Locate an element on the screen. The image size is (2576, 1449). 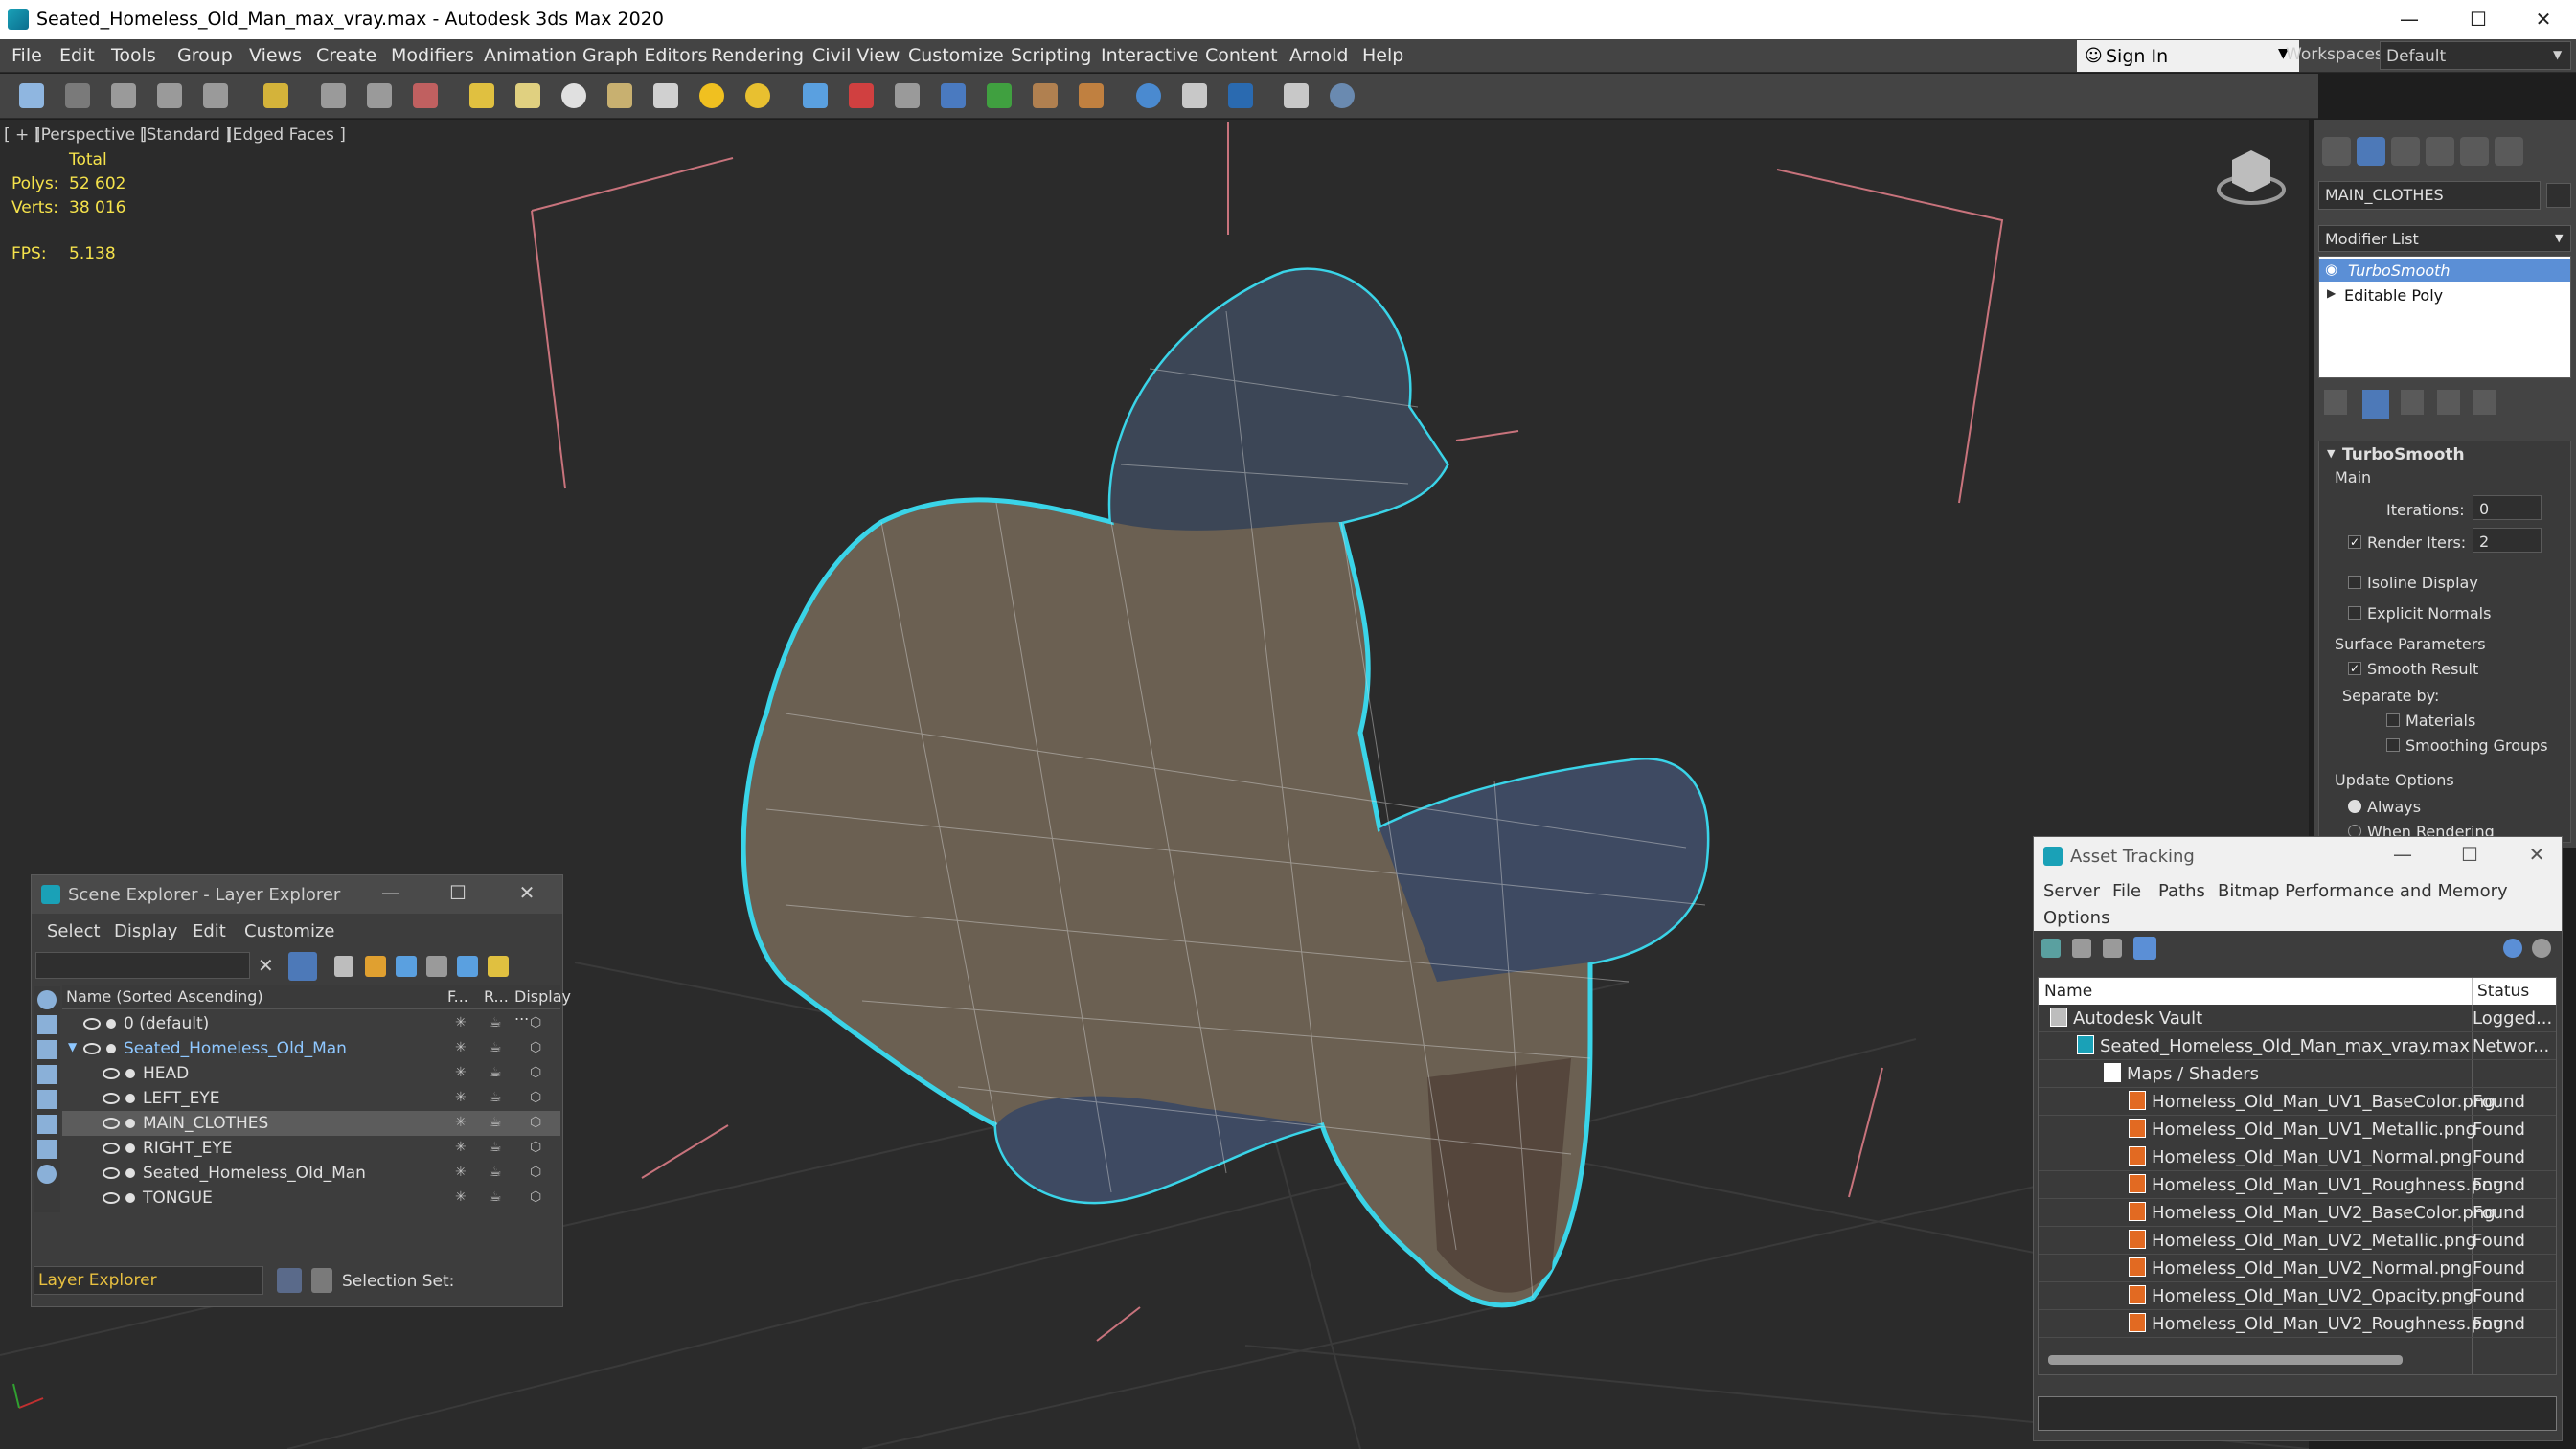
shape-filter-icon is located at coordinates (47, 1024).